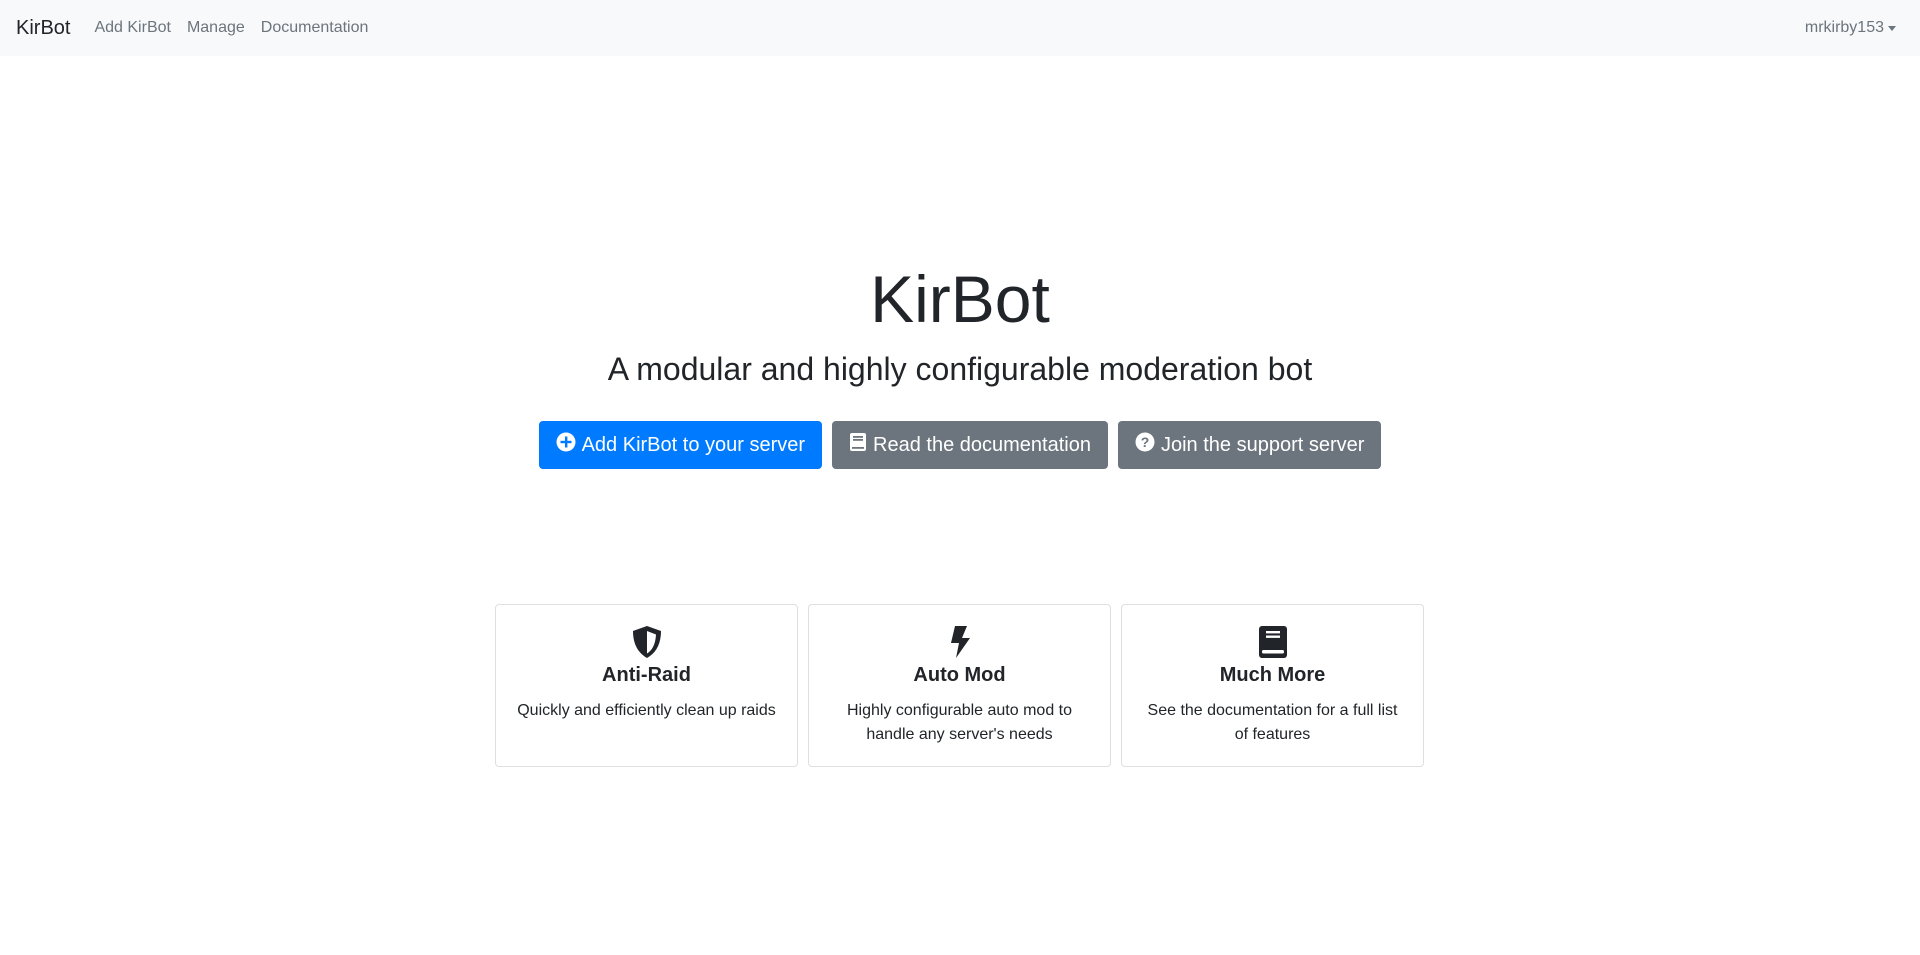 The image size is (1920, 955). What do you see at coordinates (646, 675) in the screenshot?
I see `feature-title: Anti-Raid` at bounding box center [646, 675].